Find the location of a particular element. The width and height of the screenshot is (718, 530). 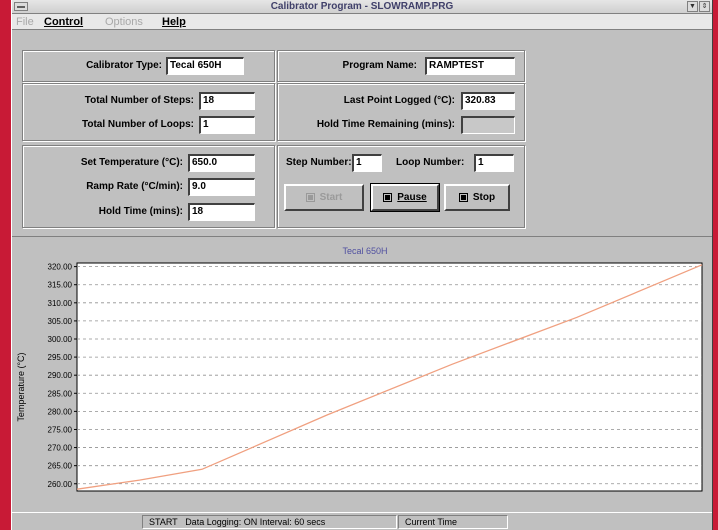

last-point-field: 320.83 is located at coordinates (488, 101).